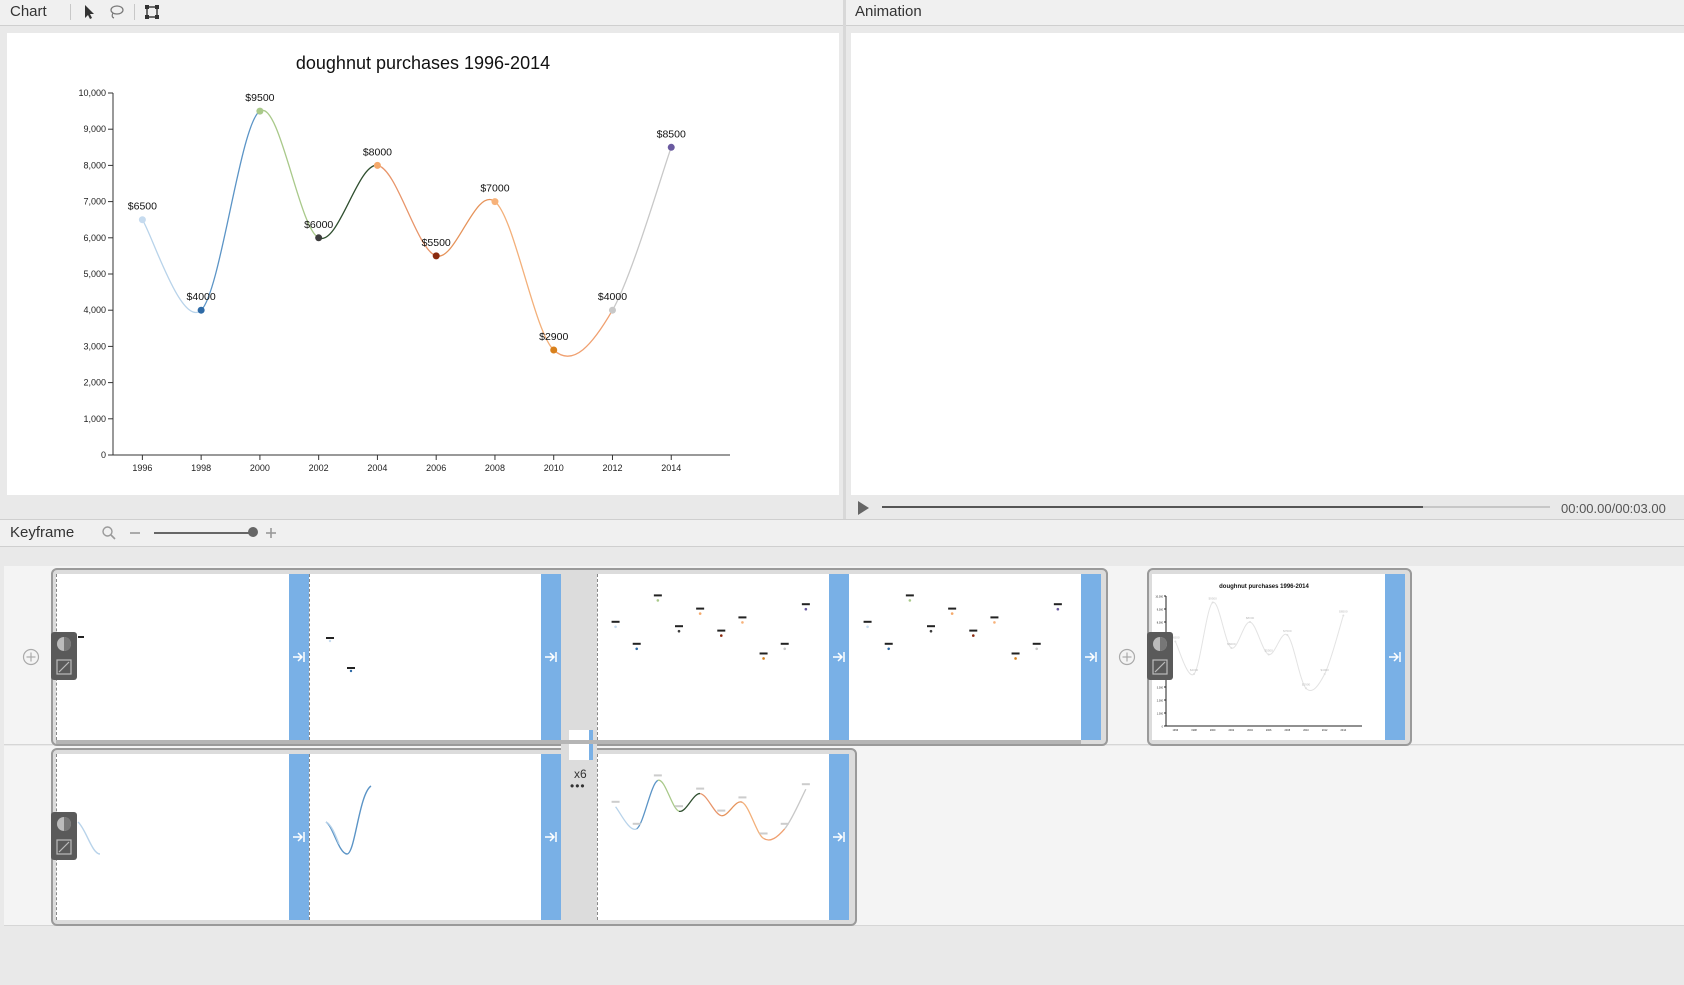 This screenshot has width=1684, height=985. I want to click on play-icon, so click(863, 508).